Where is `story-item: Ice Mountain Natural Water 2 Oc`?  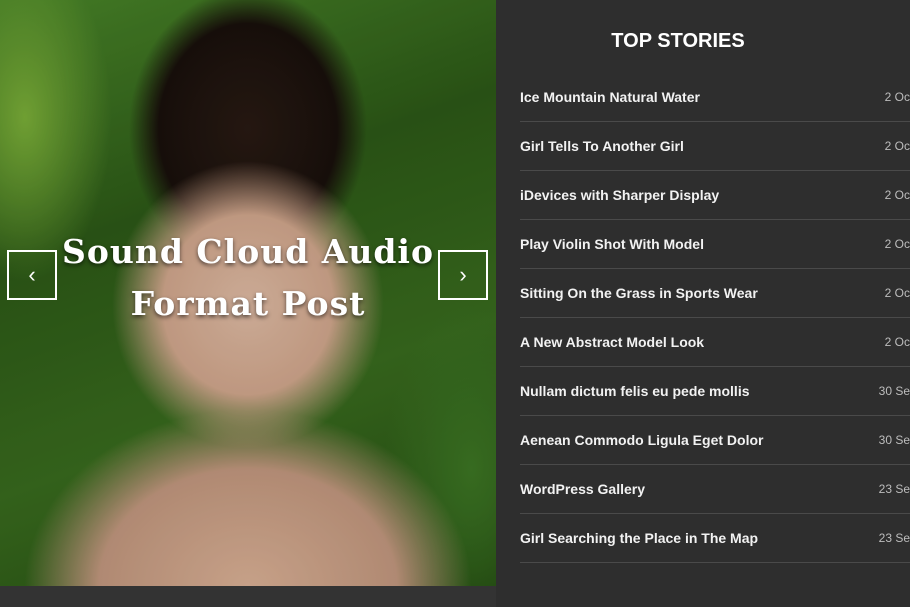
story-item: Ice Mountain Natural Water 2 Oc is located at coordinates (715, 97).